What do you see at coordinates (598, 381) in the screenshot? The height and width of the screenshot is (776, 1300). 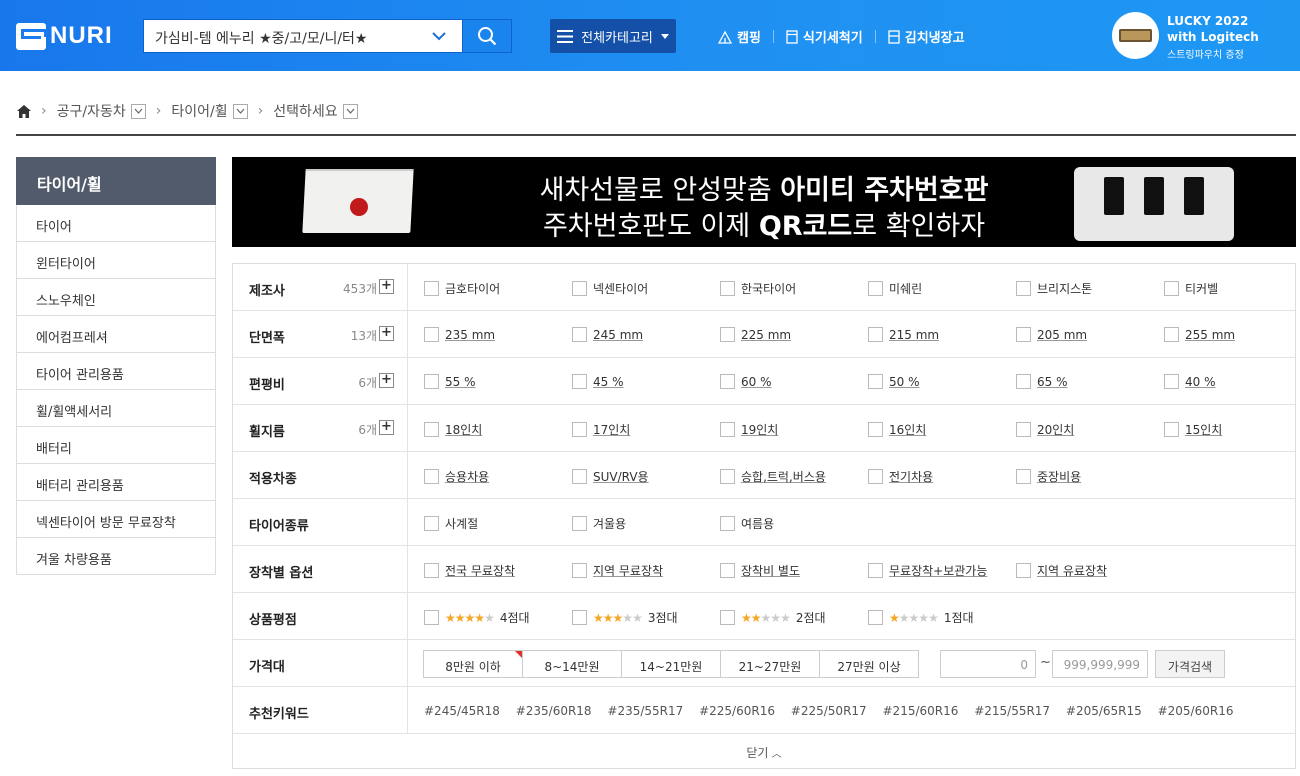 I see `filter-option: 45 %` at bounding box center [598, 381].